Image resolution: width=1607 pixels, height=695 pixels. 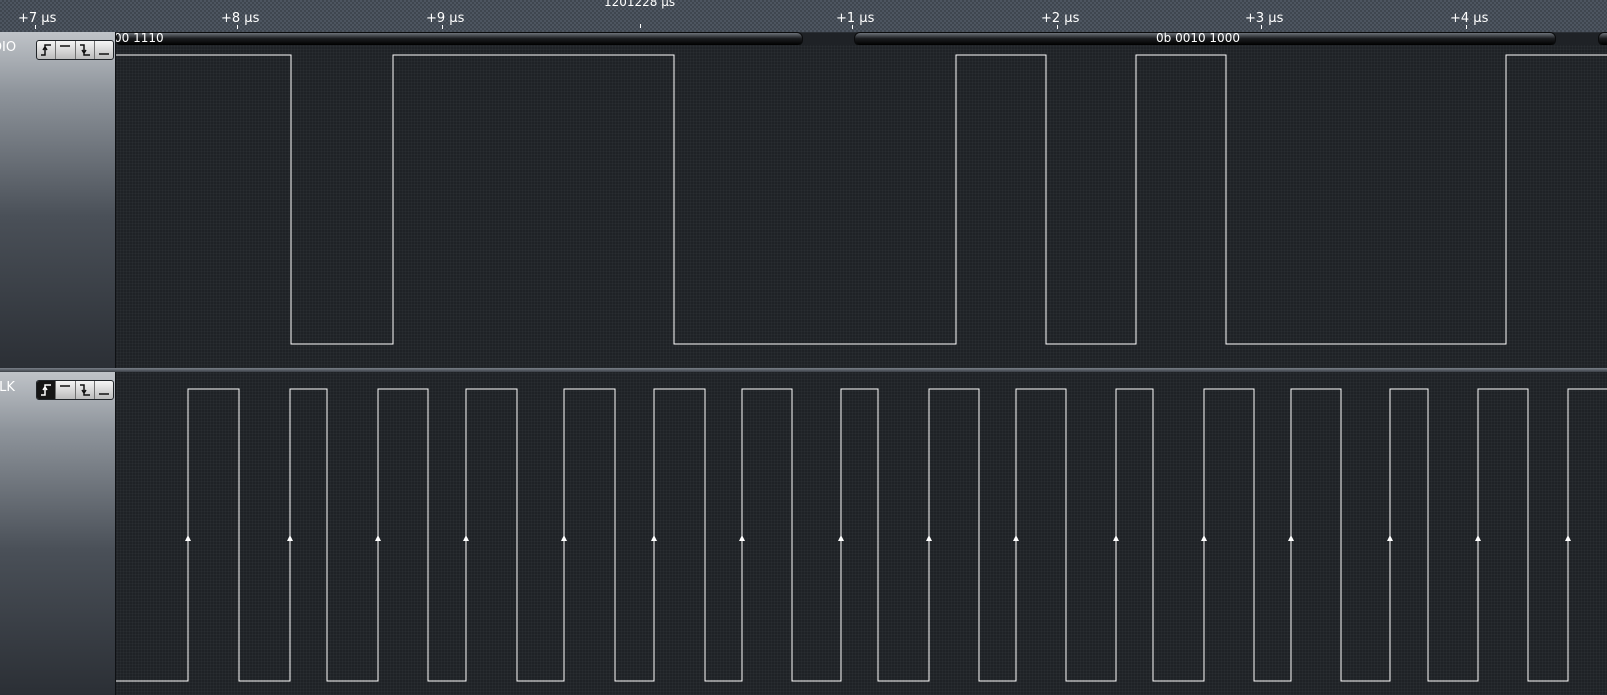 I want to click on decode-value: 00 1110, so click(x=139, y=38).